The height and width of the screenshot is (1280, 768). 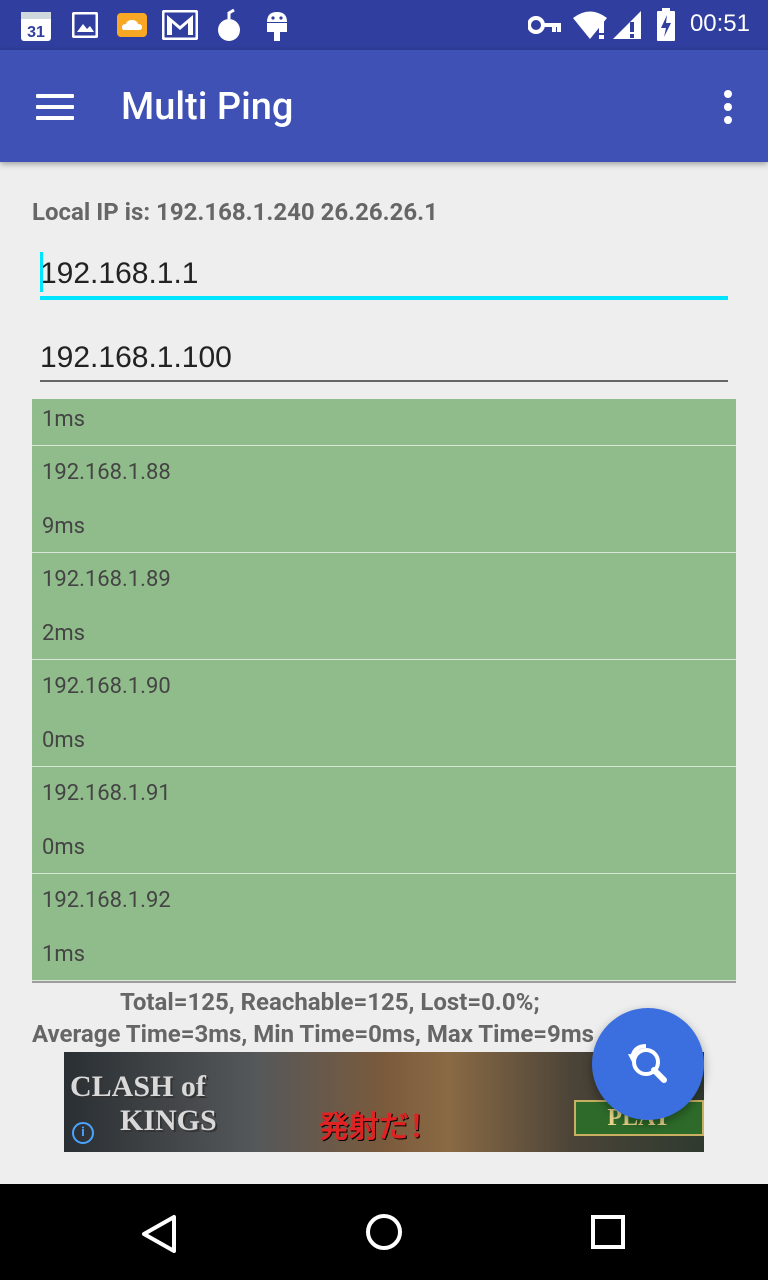 What do you see at coordinates (106, 579) in the screenshot?
I see `host-ip: 192.168.1.89` at bounding box center [106, 579].